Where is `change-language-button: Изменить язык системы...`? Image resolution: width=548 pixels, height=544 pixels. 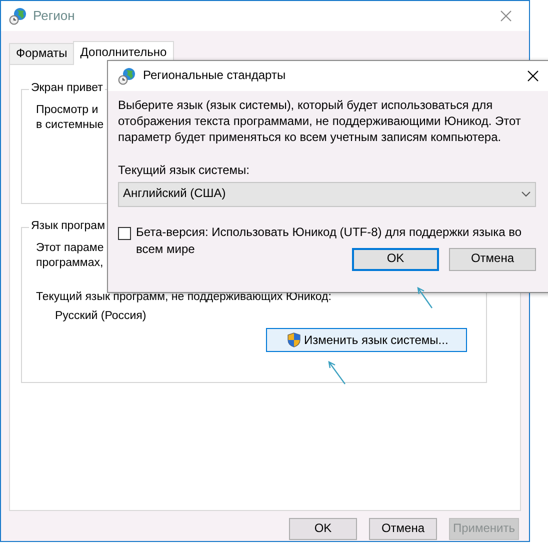
change-language-button: Изменить язык системы... is located at coordinates (367, 340).